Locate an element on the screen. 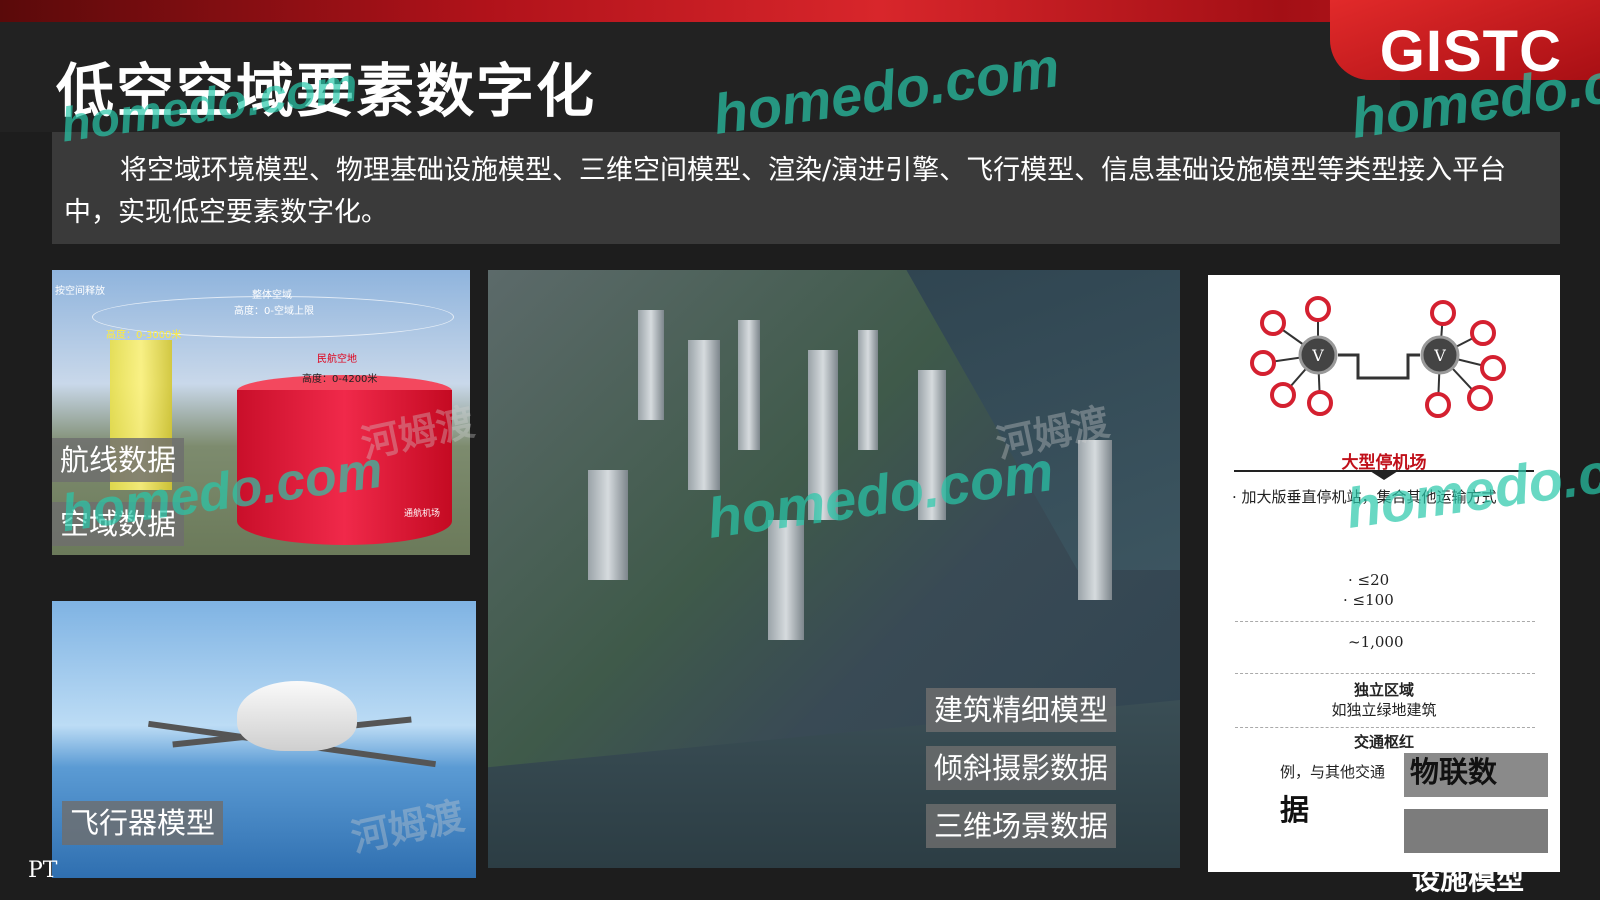 The image size is (1600, 900). page-mark: PT is located at coordinates (43, 870).